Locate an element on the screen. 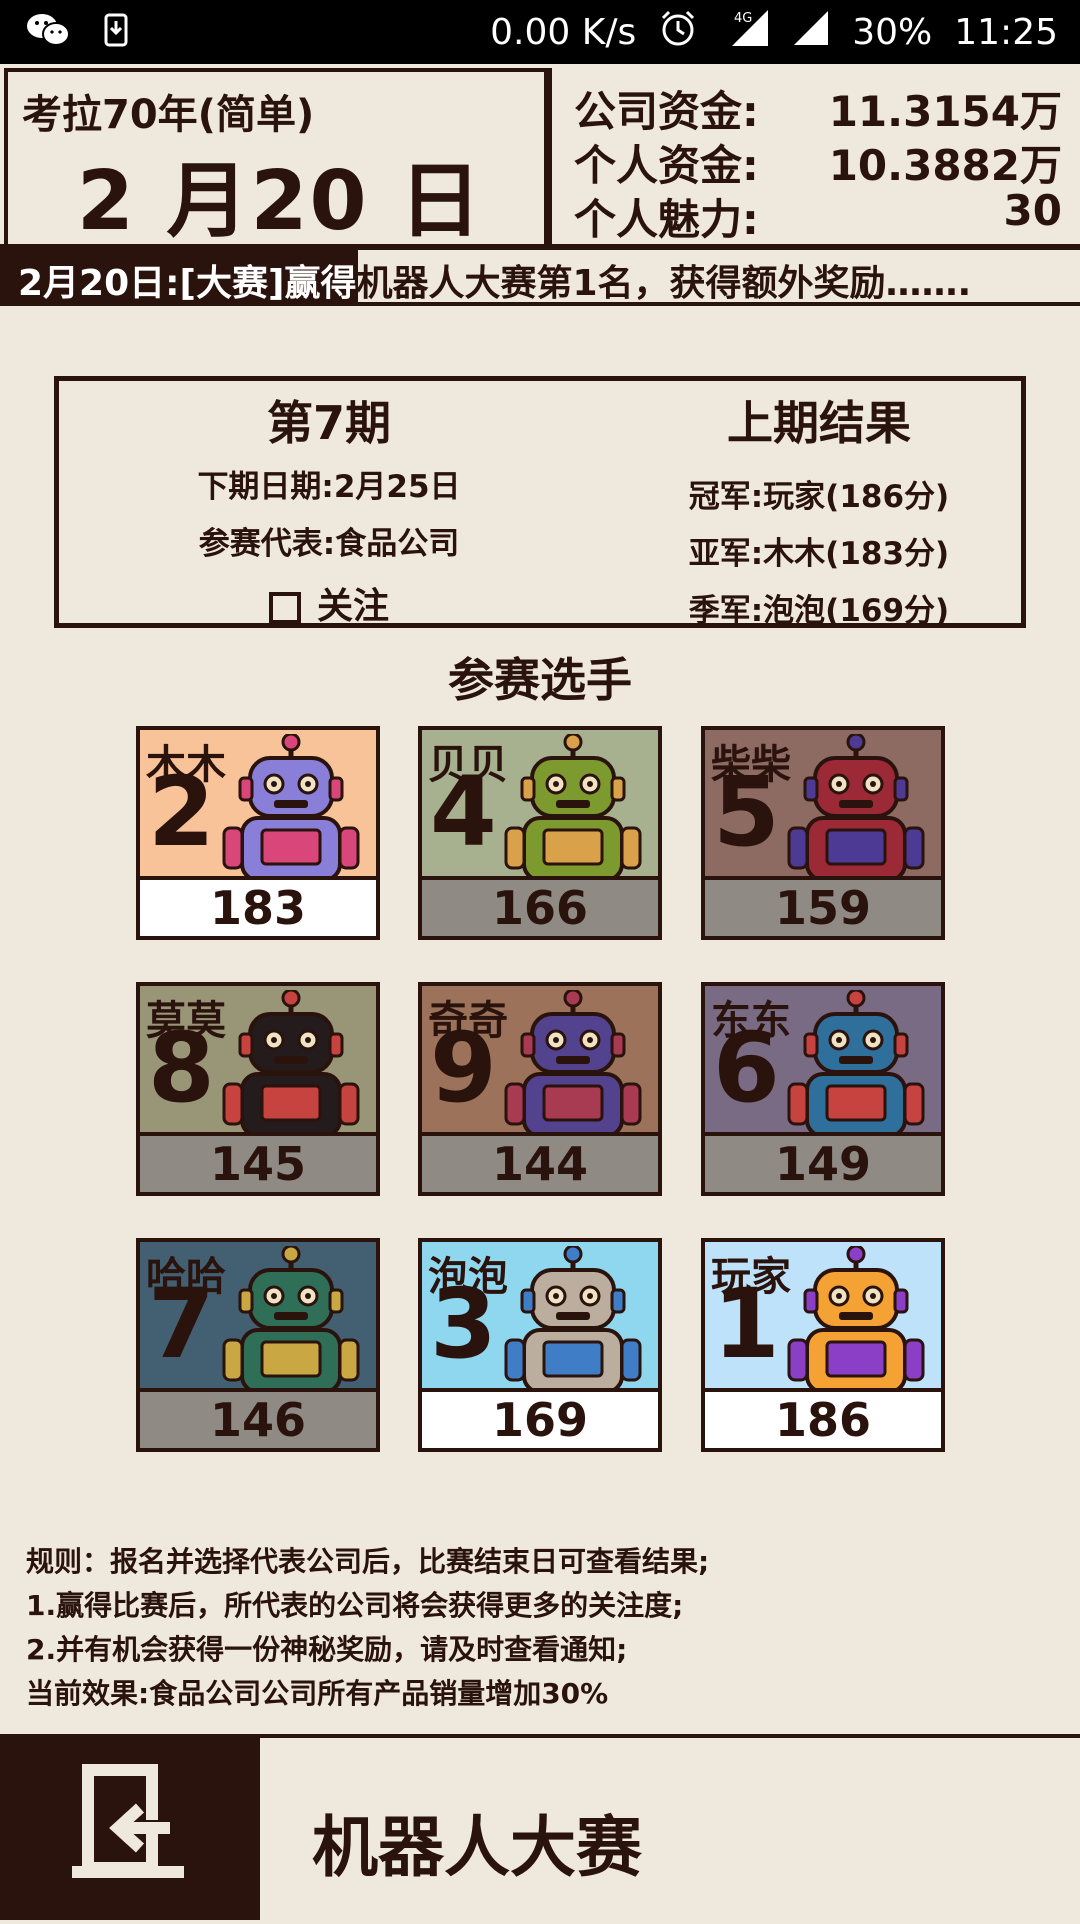 The height and width of the screenshot is (1924, 1080). contestant-art: 泡泡 3 is located at coordinates (540, 1317).